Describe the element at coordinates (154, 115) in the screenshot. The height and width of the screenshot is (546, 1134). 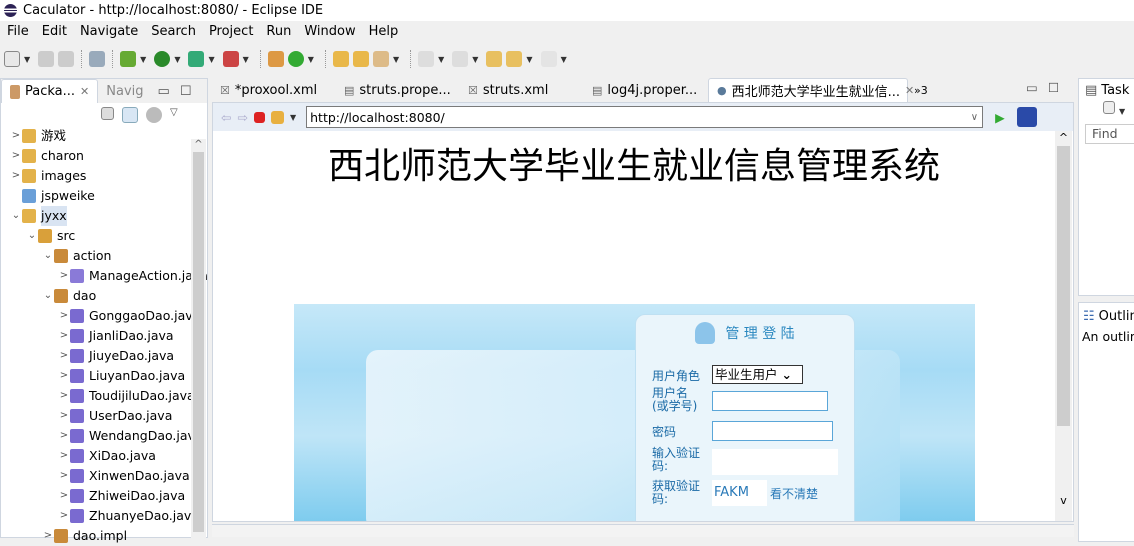
I see `focus-icon` at that location.